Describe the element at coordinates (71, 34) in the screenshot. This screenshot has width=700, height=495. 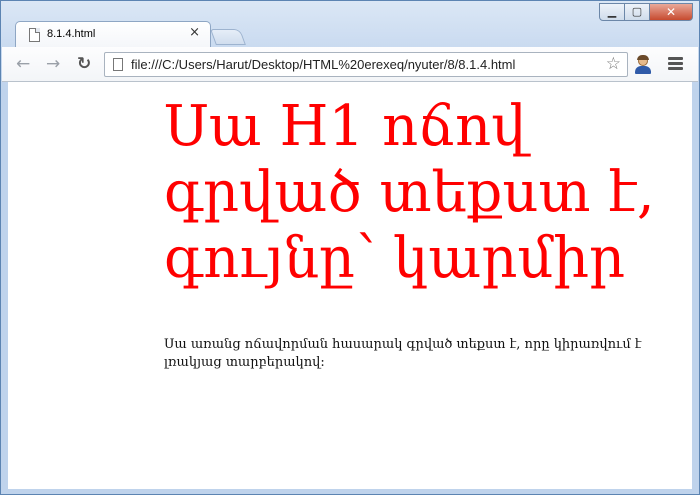
I see `tab-title: 8.1.4.html` at that location.